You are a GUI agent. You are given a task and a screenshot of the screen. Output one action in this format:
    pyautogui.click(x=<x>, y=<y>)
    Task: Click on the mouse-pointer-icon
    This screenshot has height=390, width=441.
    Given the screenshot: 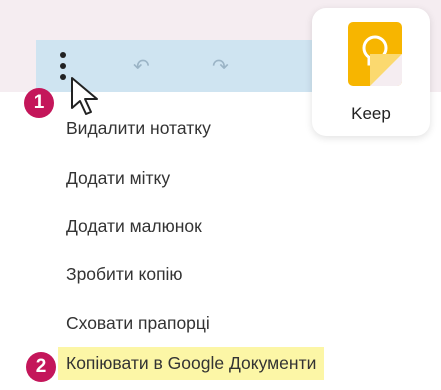 What is the action you would take?
    pyautogui.click(x=84, y=96)
    